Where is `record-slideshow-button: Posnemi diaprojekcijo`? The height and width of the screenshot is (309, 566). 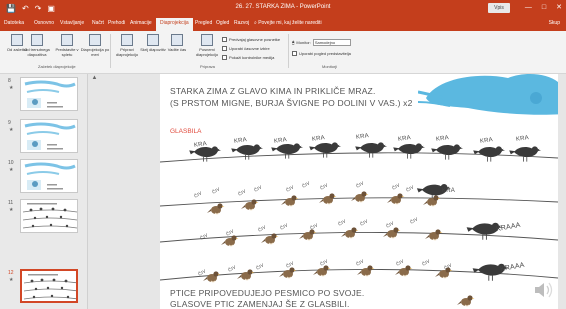 record-slideshow-button: Posnemi diaprojekcijo is located at coordinates (207, 45).